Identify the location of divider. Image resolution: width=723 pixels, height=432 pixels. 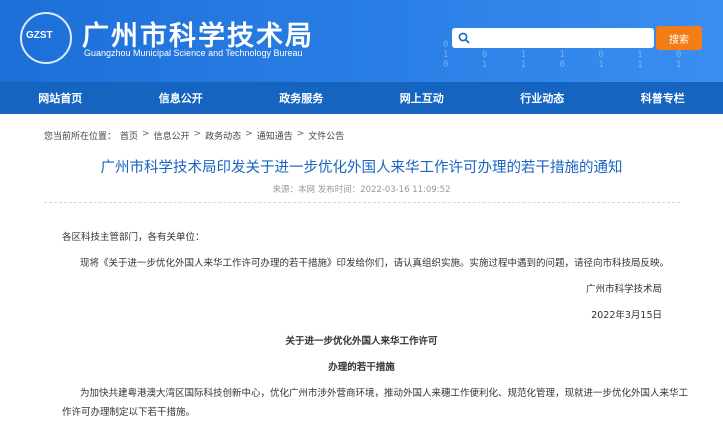
(362, 202).